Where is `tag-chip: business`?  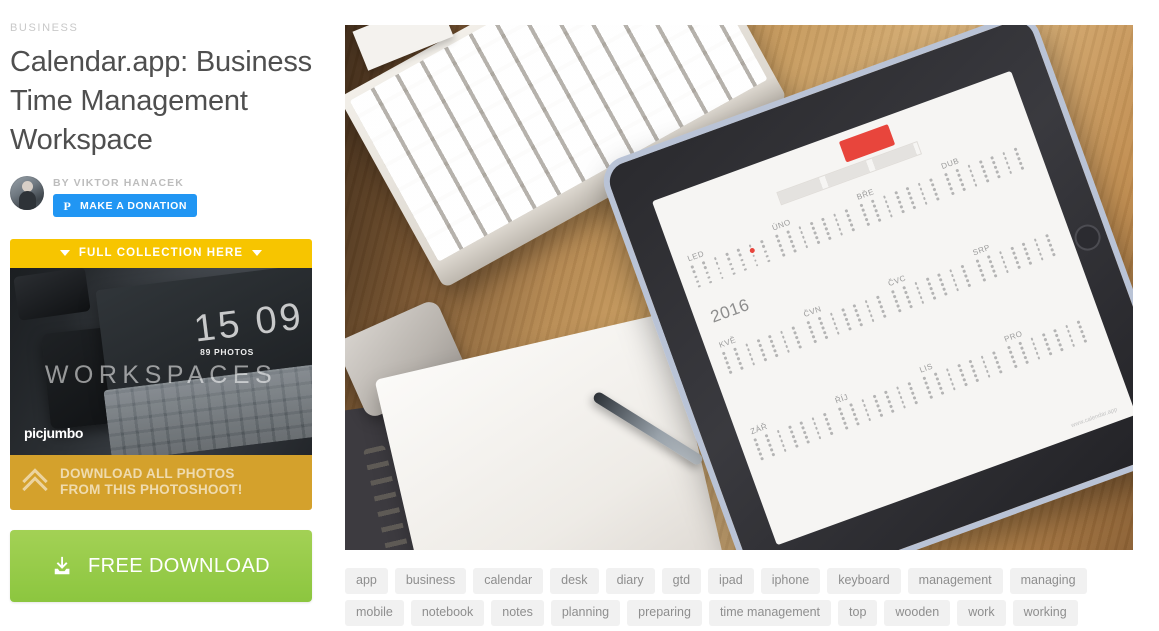 tag-chip: business is located at coordinates (430, 581).